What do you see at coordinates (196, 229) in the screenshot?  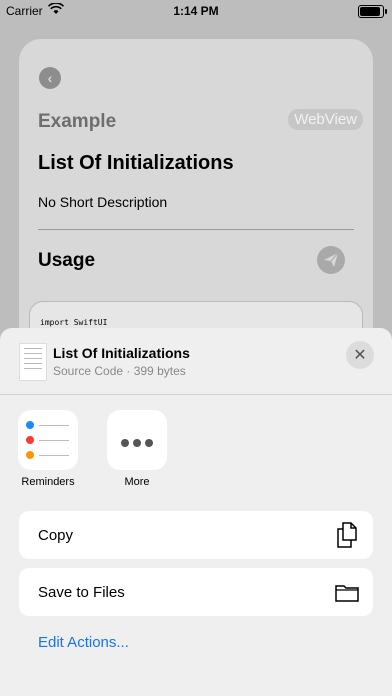 I see `divider` at bounding box center [196, 229].